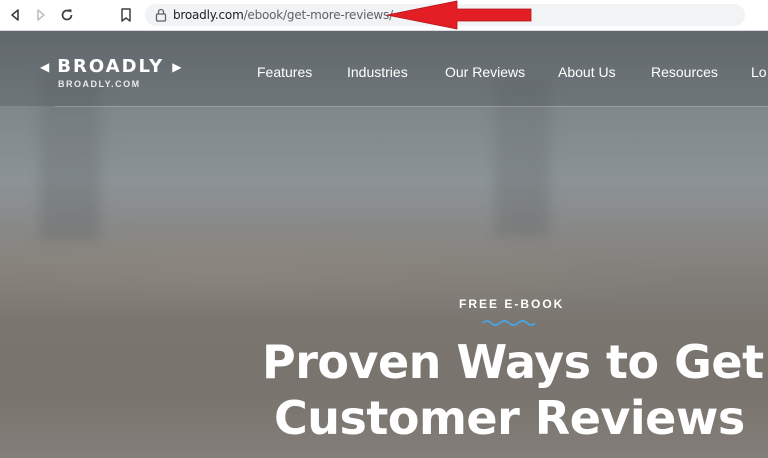  I want to click on reload-icon, so click(67, 15).